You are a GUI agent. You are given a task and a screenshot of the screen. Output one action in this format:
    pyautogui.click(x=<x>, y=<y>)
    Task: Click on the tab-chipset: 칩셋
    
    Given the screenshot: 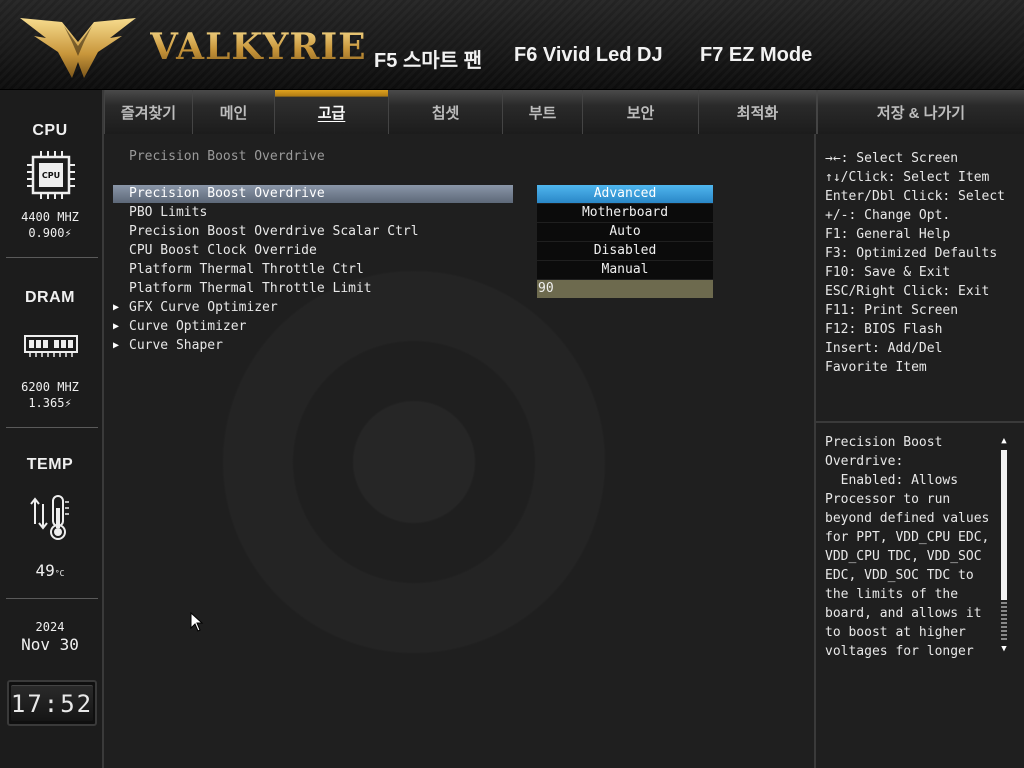 What is the action you would take?
    pyautogui.click(x=445, y=112)
    